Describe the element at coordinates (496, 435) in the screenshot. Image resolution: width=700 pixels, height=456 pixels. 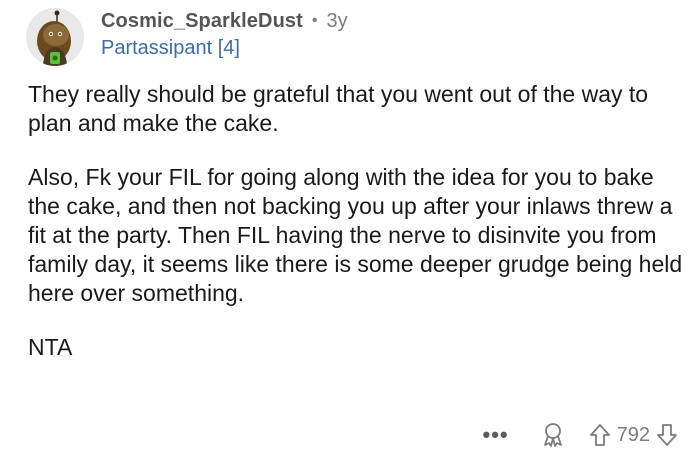
I see `more-options-button: •••` at that location.